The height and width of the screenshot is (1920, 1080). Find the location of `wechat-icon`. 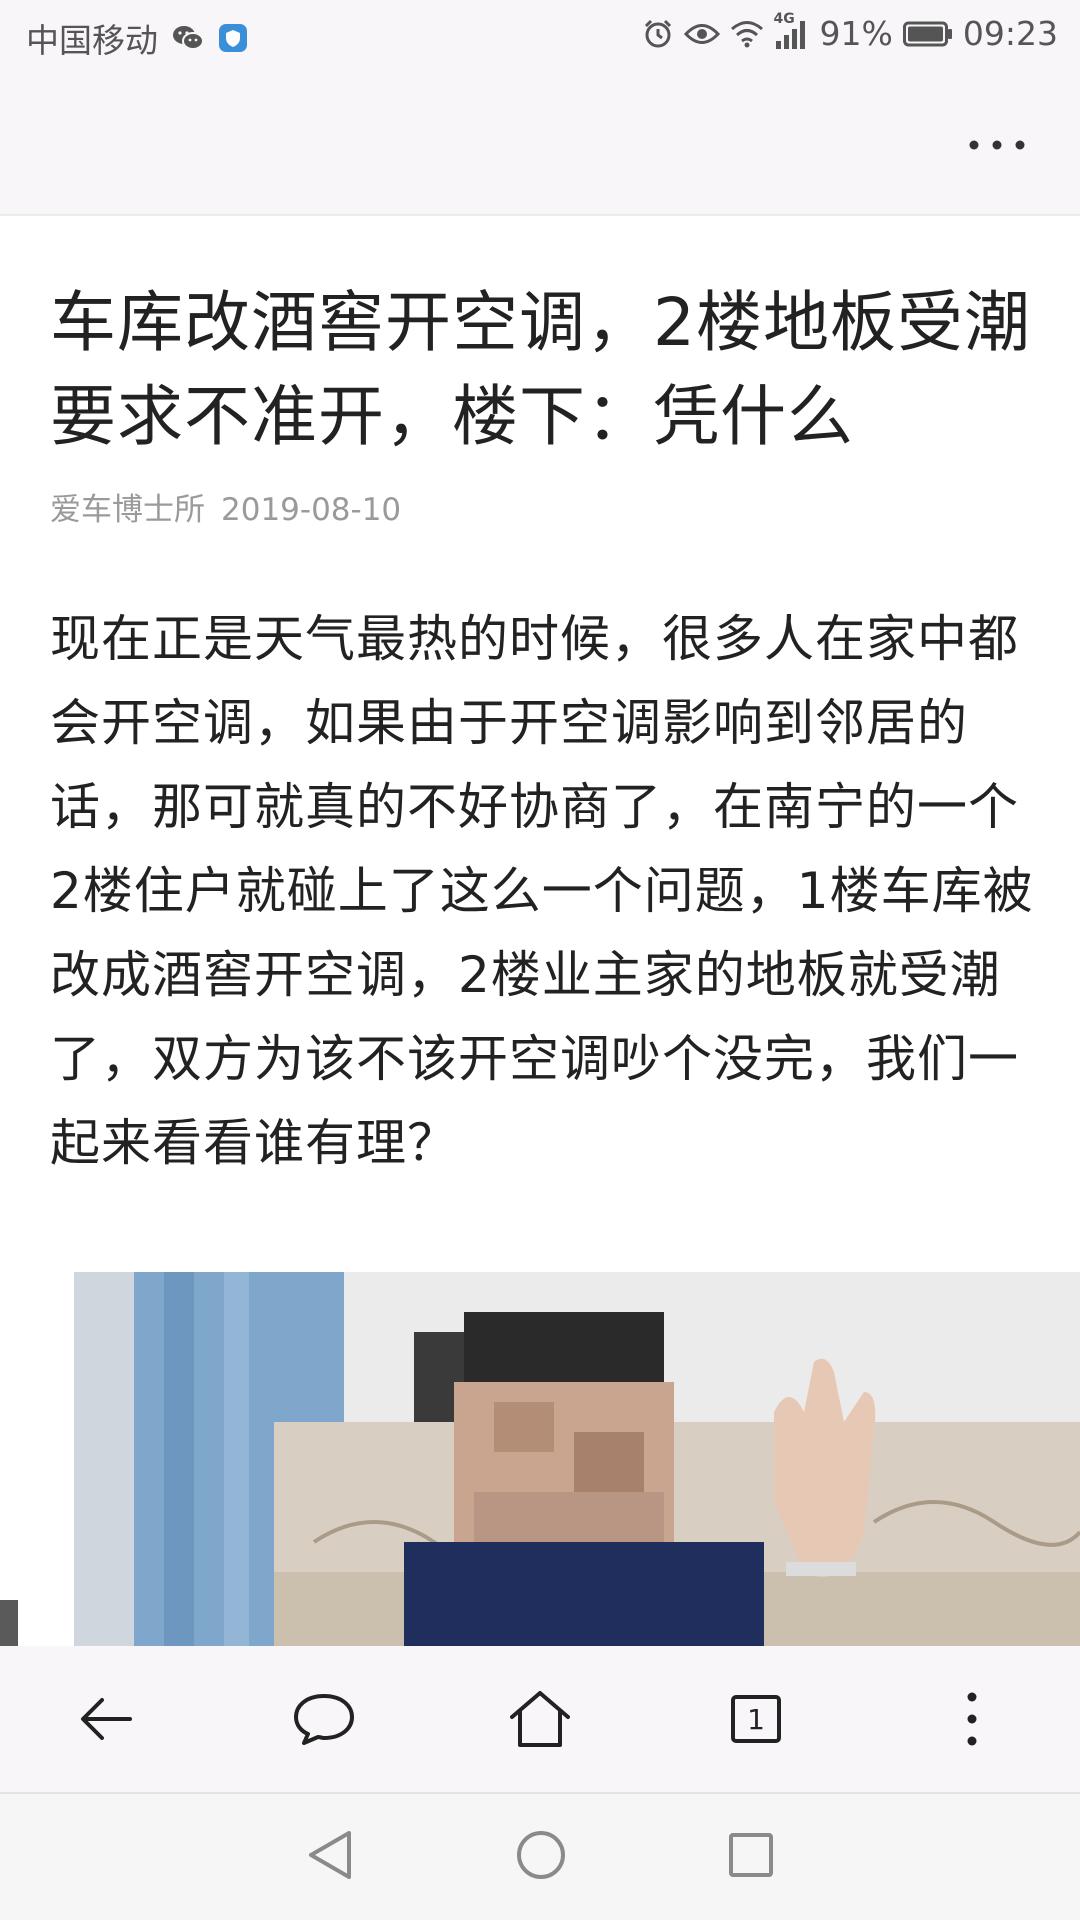

wechat-icon is located at coordinates (188, 38).